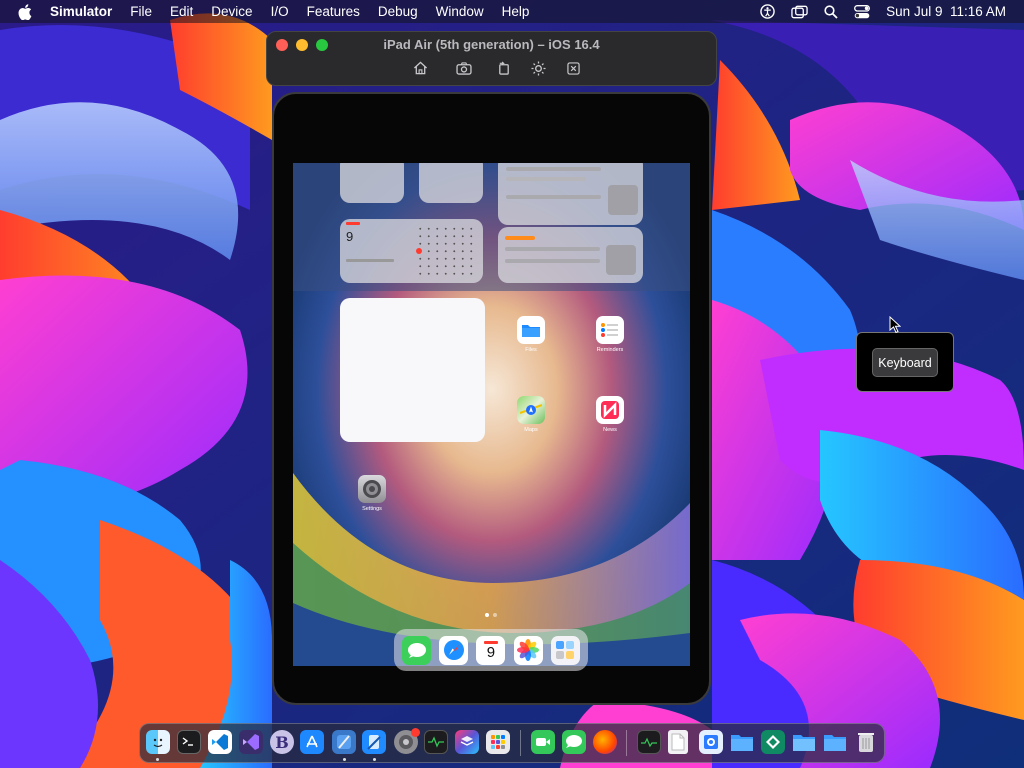  Describe the element at coordinates (835, 742) in the screenshot. I see `documents-folder-icon` at that location.